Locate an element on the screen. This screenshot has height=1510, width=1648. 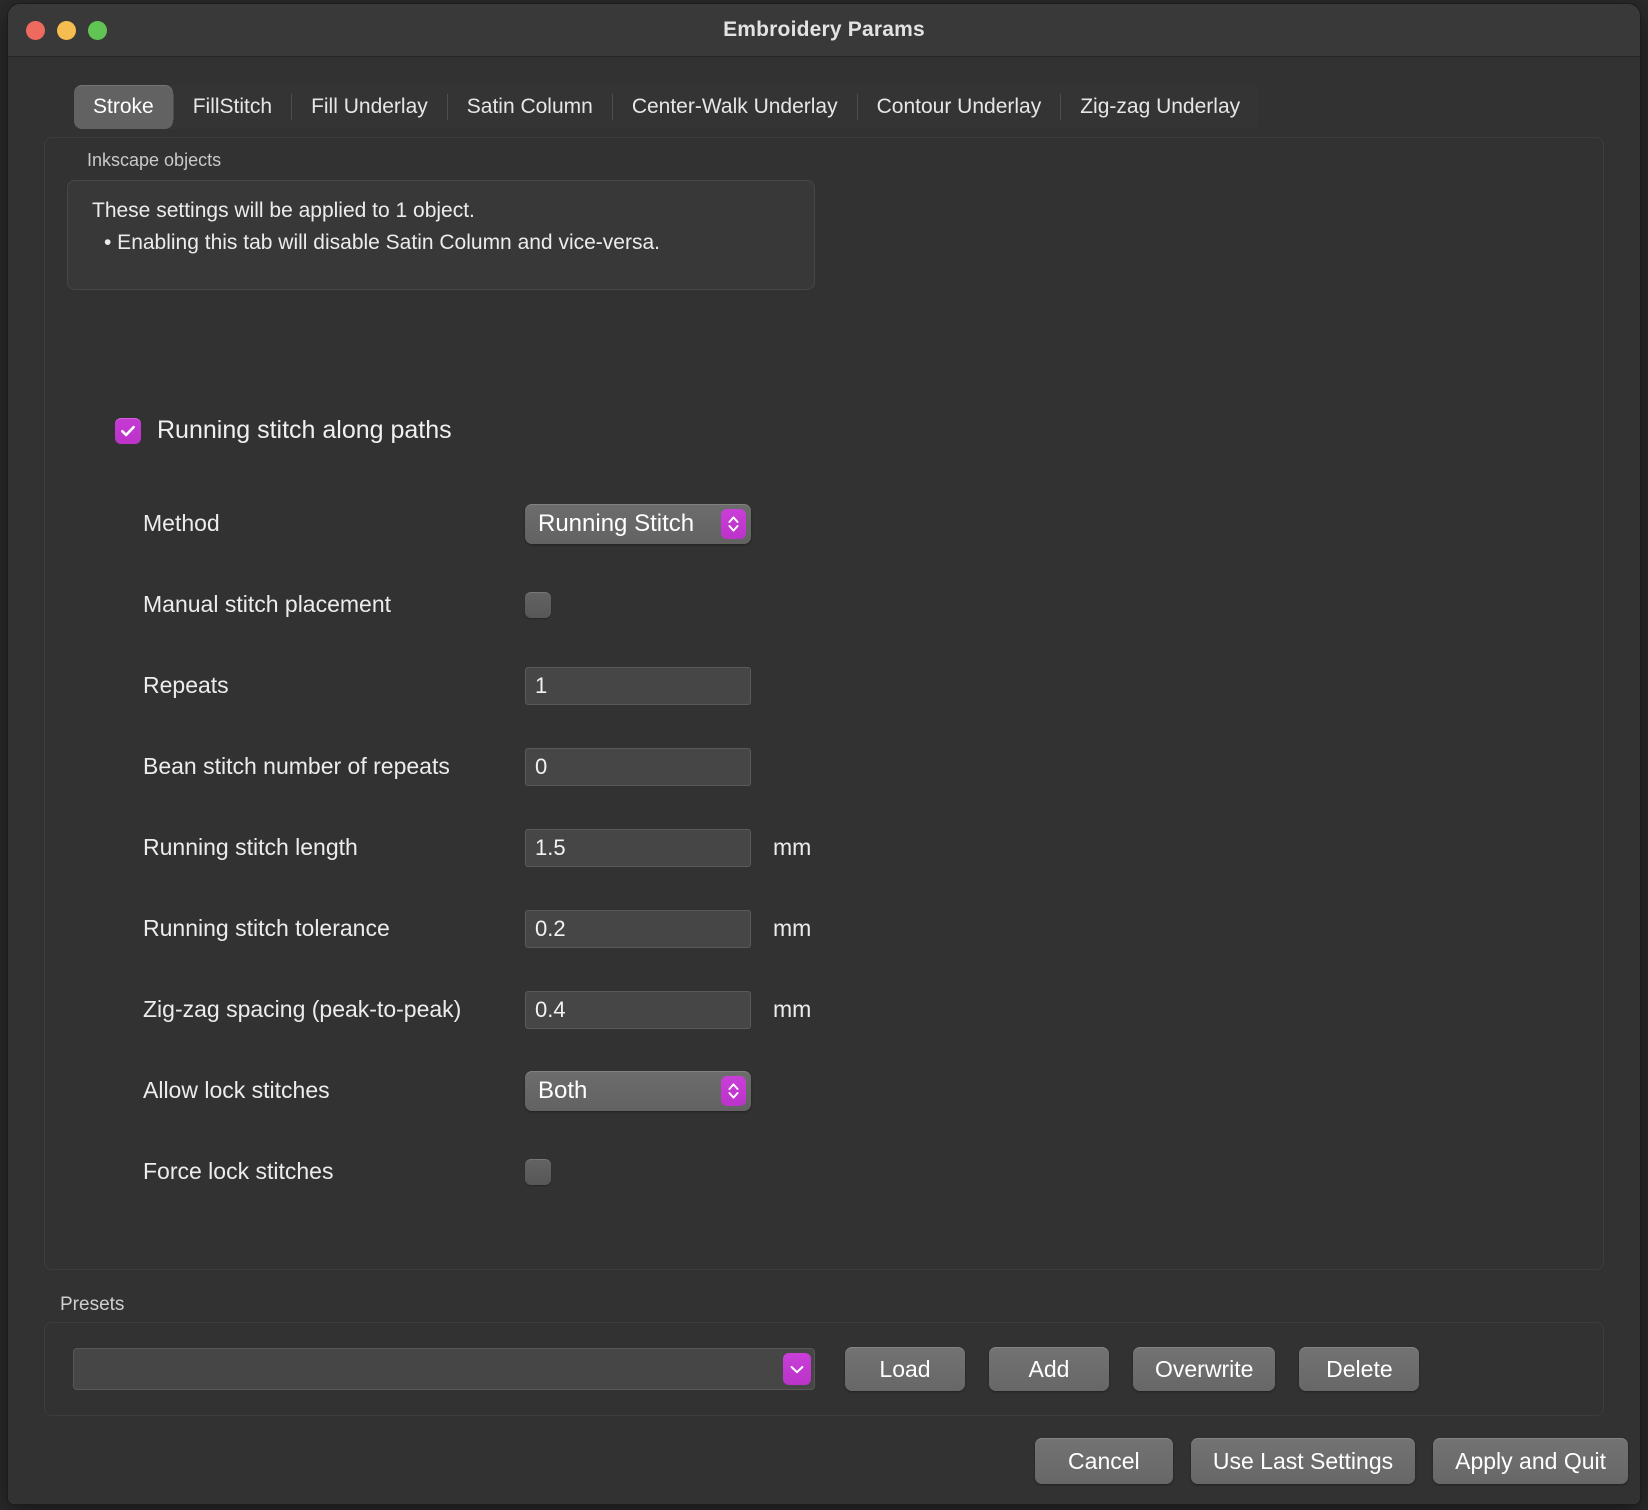
maximize-window-button is located at coordinates (97, 30).